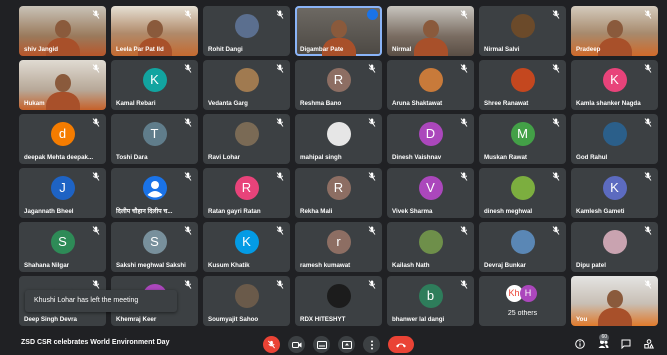  Describe the element at coordinates (246, 85) in the screenshot. I see `participant-tile: Vedanta Garg` at that location.